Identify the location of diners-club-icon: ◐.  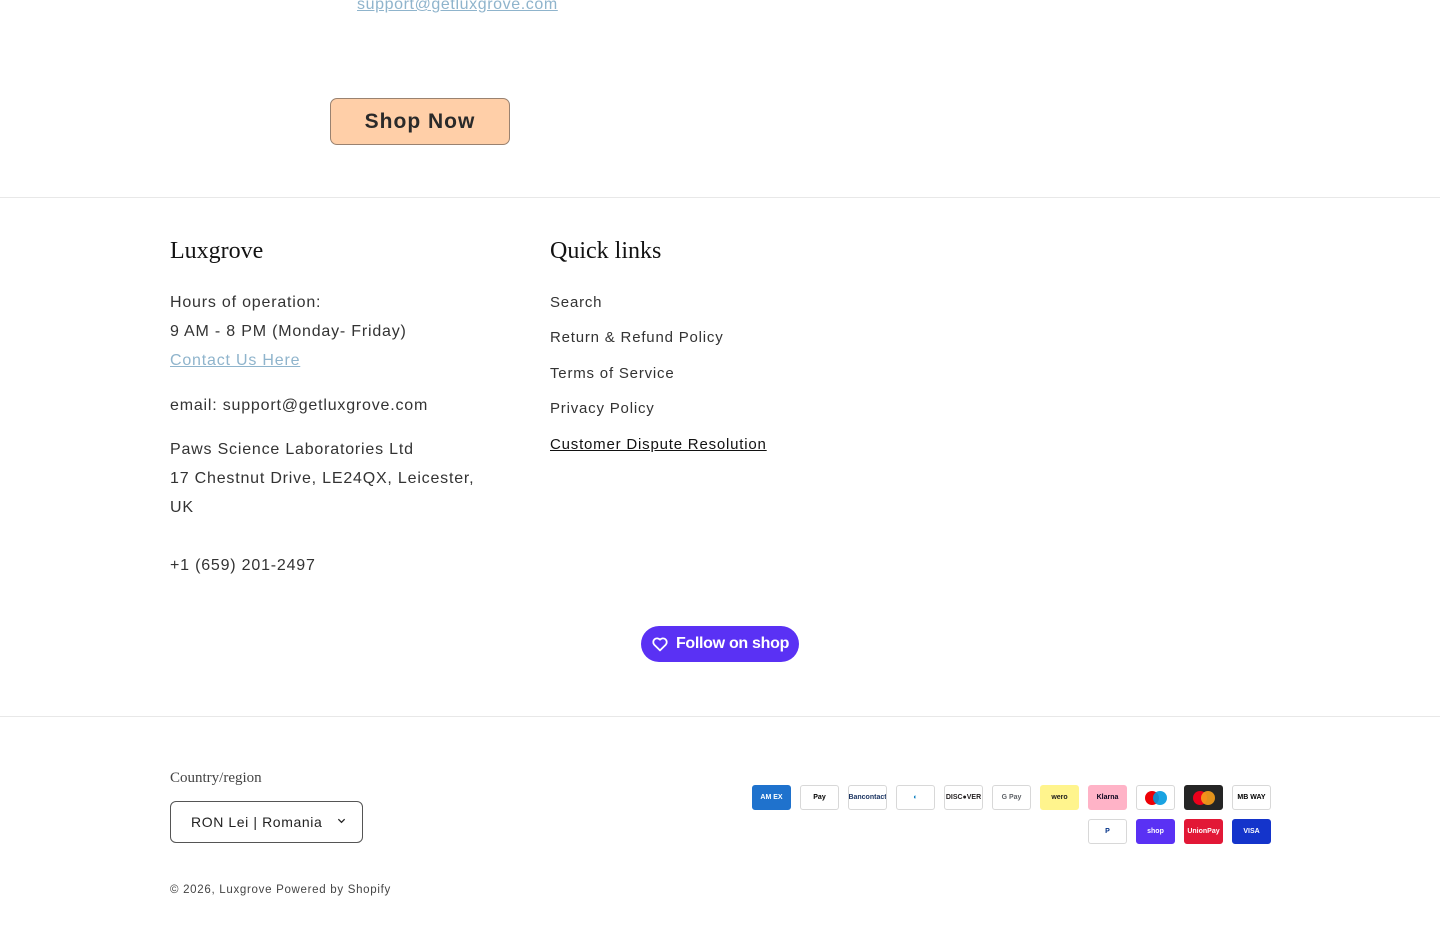
(915, 797).